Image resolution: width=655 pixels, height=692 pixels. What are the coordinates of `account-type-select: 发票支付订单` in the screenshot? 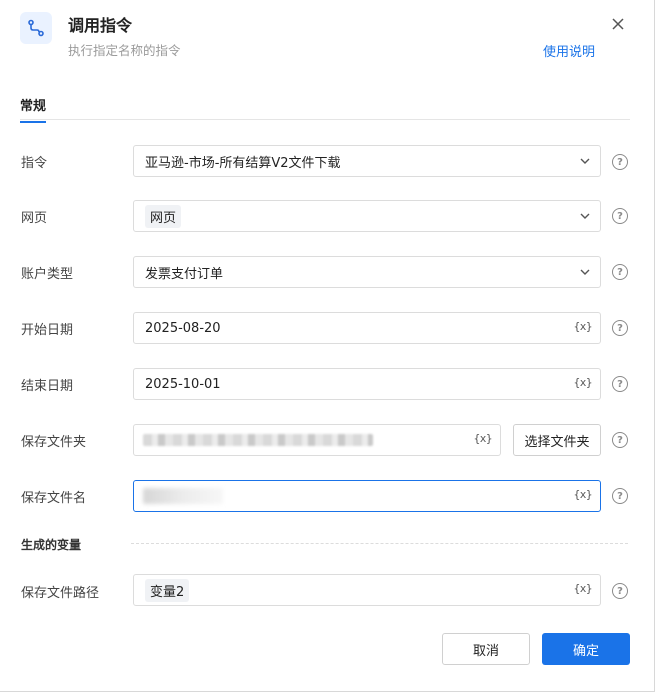 It's located at (367, 272).